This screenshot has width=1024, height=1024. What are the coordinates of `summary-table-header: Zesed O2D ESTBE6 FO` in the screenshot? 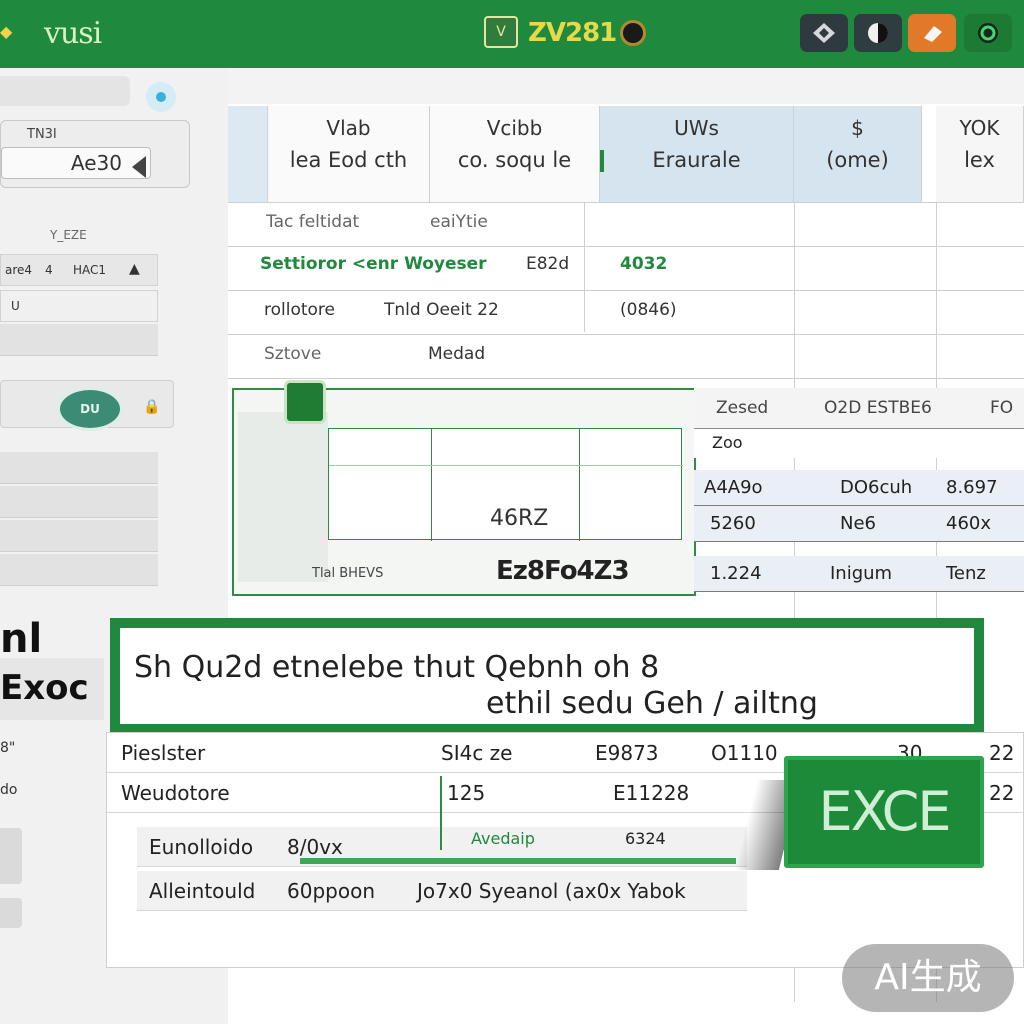 It's located at (859, 408).